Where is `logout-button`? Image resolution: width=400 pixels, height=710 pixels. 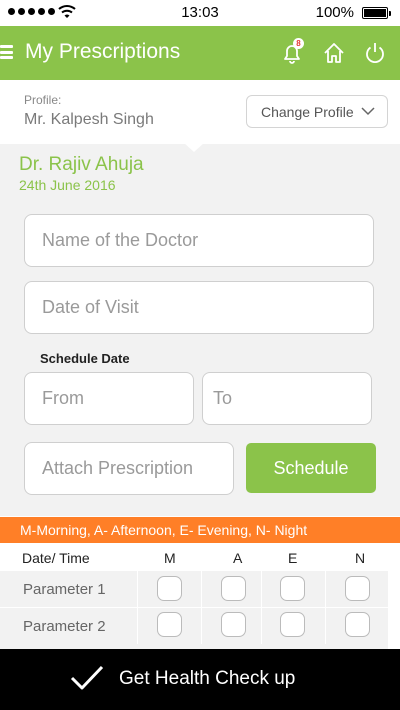 logout-button is located at coordinates (375, 53).